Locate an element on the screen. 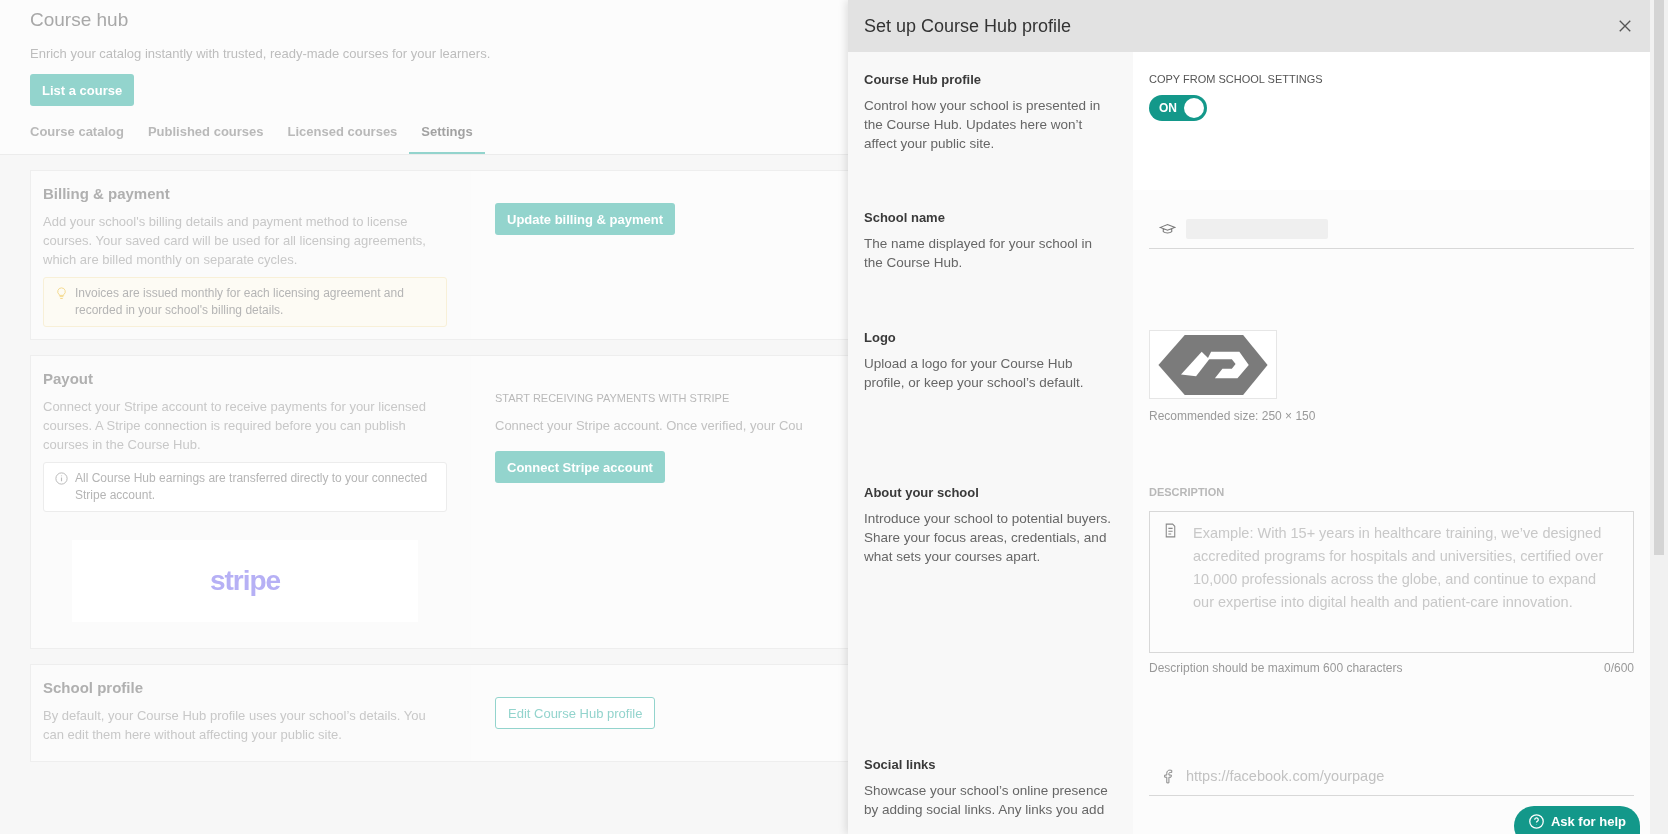  help-button: Ask for help is located at coordinates (1576, 820).